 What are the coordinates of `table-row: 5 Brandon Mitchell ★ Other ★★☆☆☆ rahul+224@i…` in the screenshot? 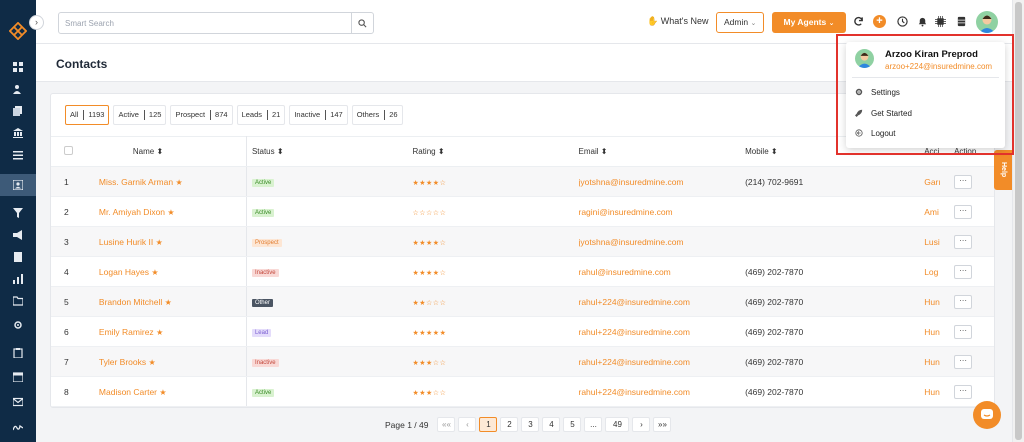 It's located at (522, 301).